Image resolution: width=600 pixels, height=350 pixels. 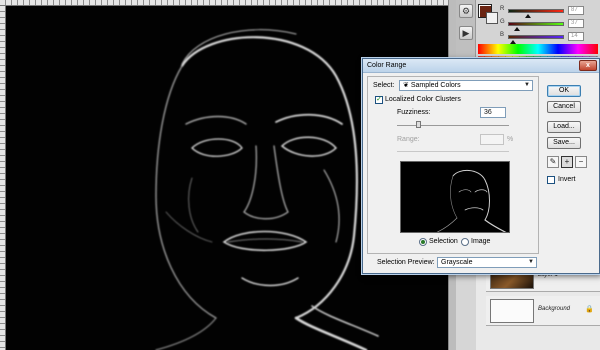 What do you see at coordinates (538, 49) in the screenshot?
I see `color-spectrum-bar` at bounding box center [538, 49].